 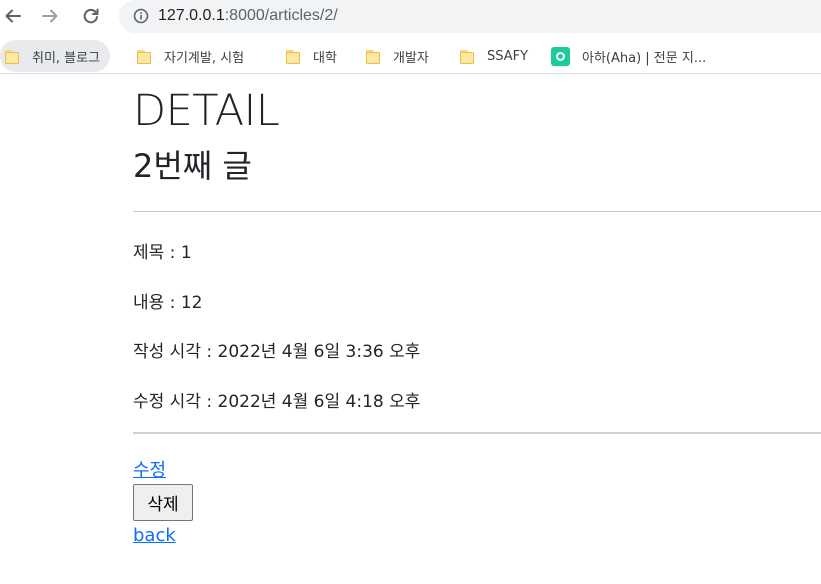 What do you see at coordinates (66, 58) in the screenshot?
I see `bookmark-label: 취미, 블로그` at bounding box center [66, 58].